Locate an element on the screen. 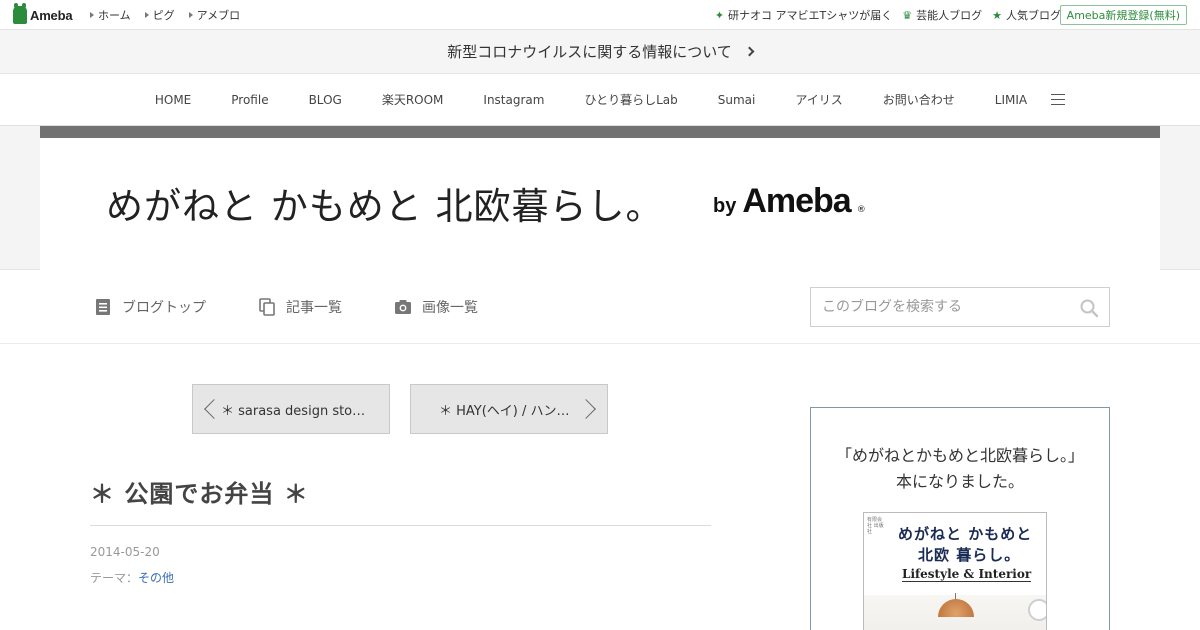 The width and height of the screenshot is (1200, 630). blog-nav-item-limia: LIMIA is located at coordinates (1011, 100).